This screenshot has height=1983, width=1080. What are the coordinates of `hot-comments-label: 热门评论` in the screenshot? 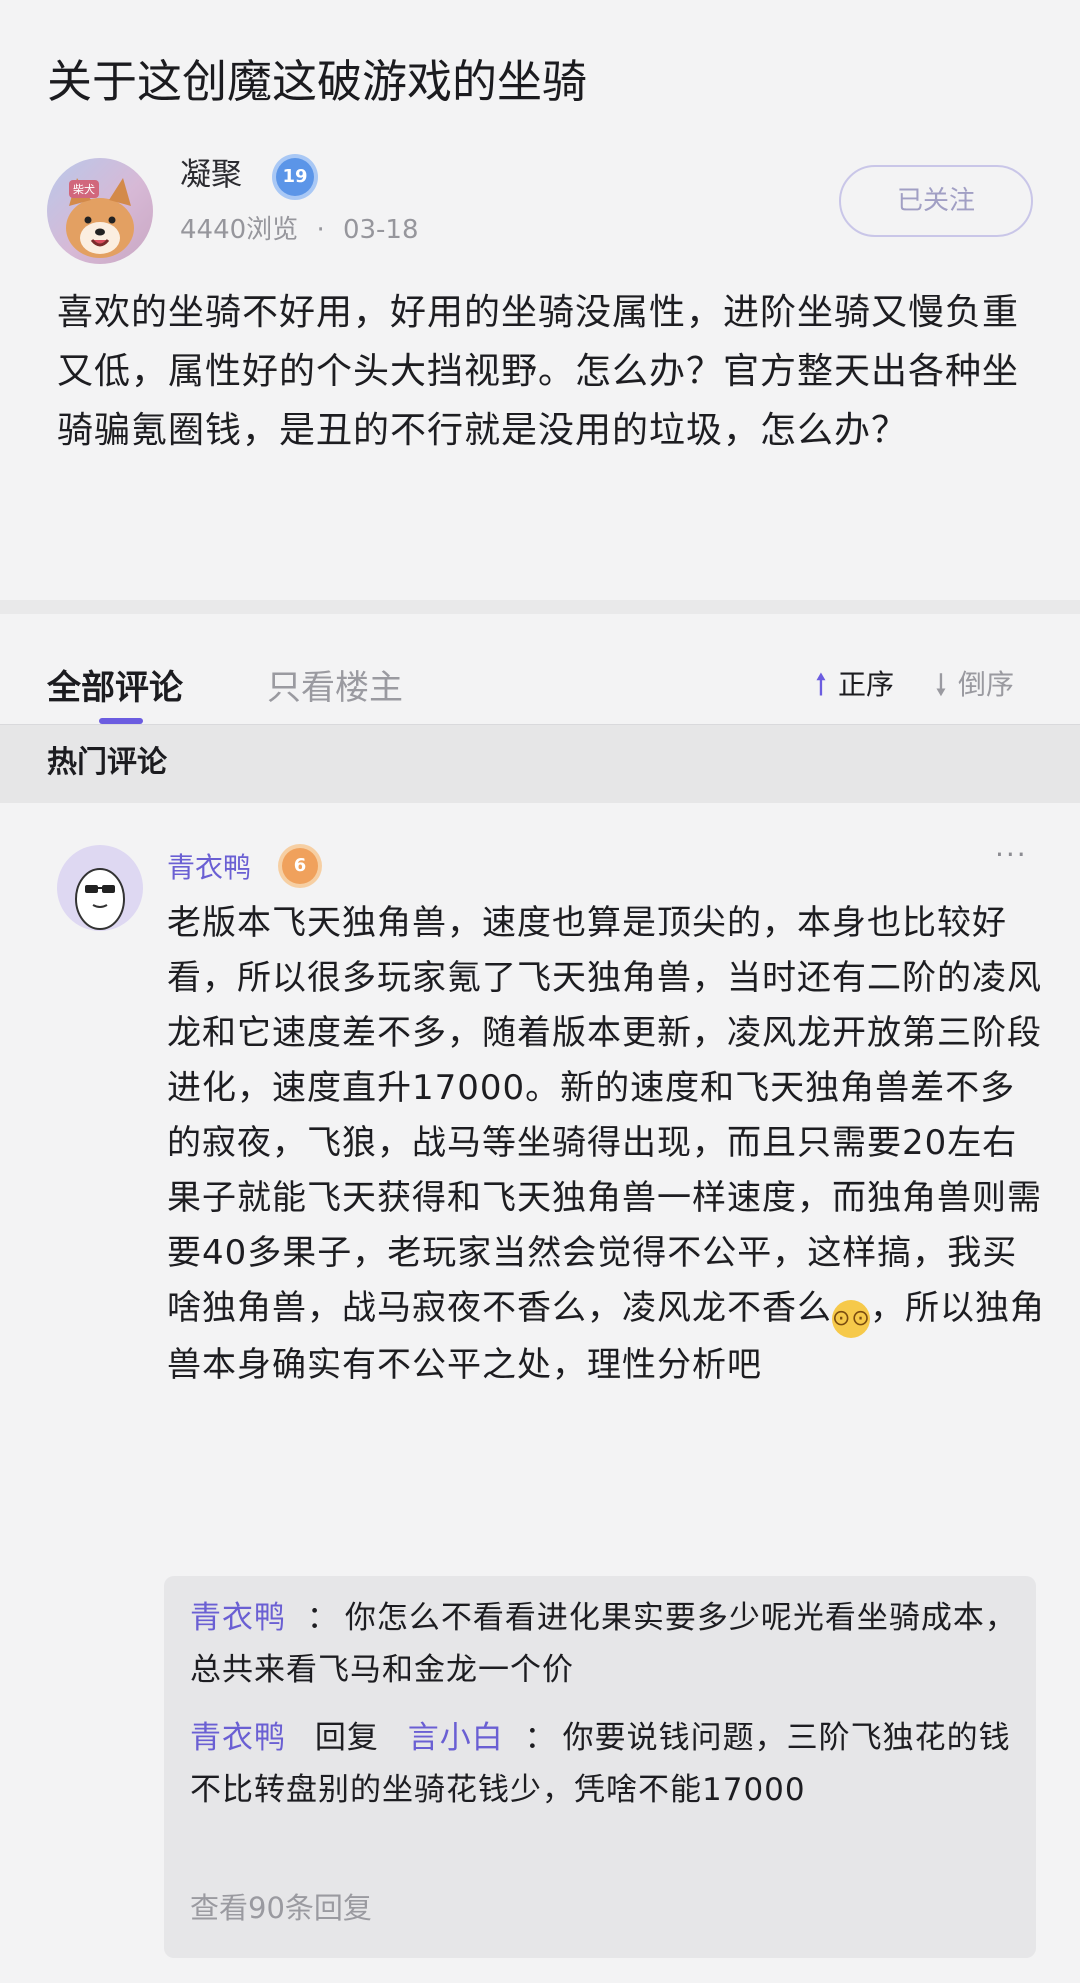 It's located at (107, 762).